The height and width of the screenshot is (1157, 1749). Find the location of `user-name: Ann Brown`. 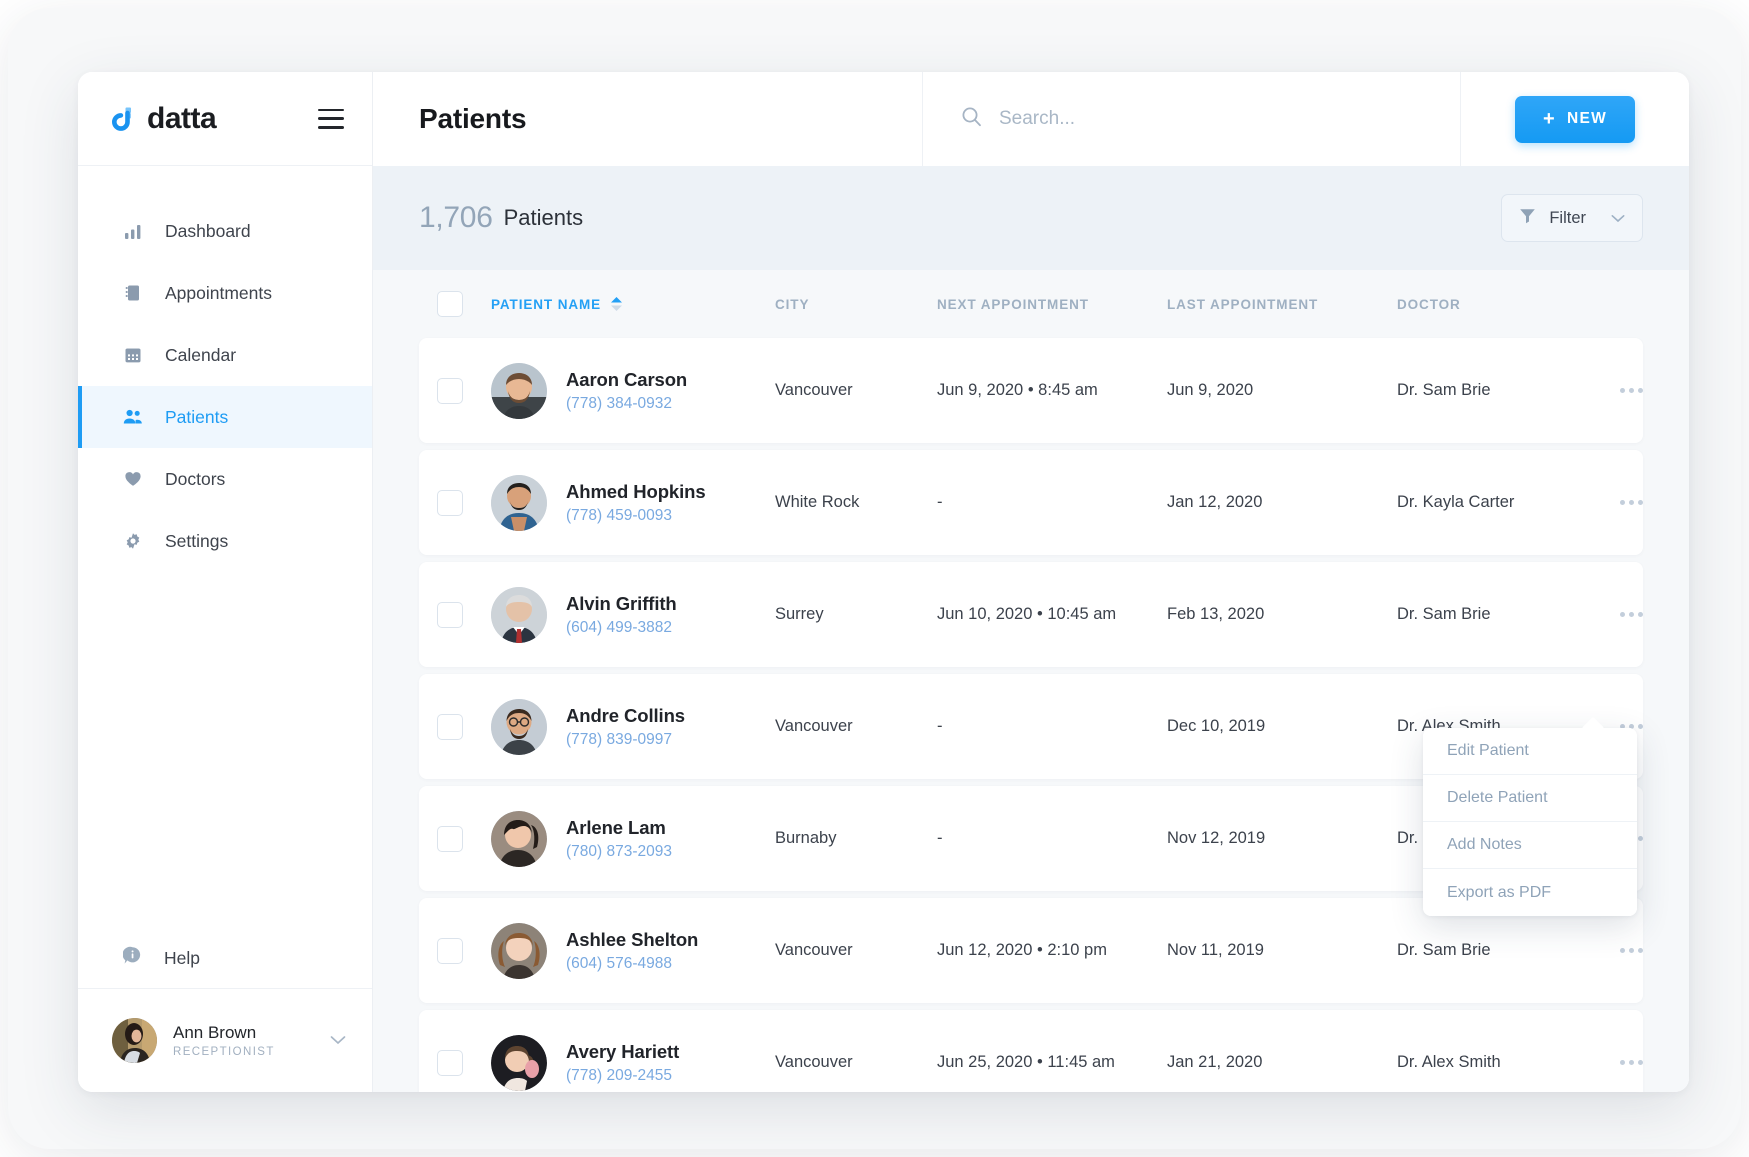

user-name: Ann Brown is located at coordinates (215, 1032).